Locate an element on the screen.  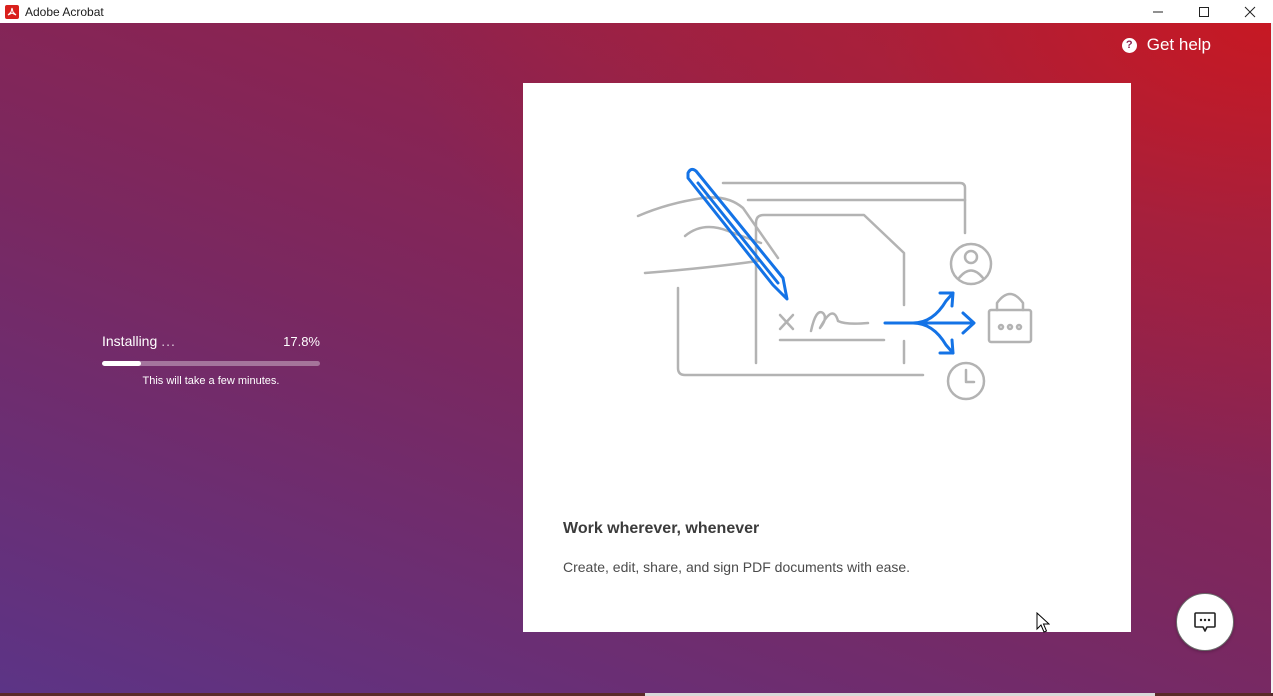
card-title: Work wherever, whenever is located at coordinates (661, 528).